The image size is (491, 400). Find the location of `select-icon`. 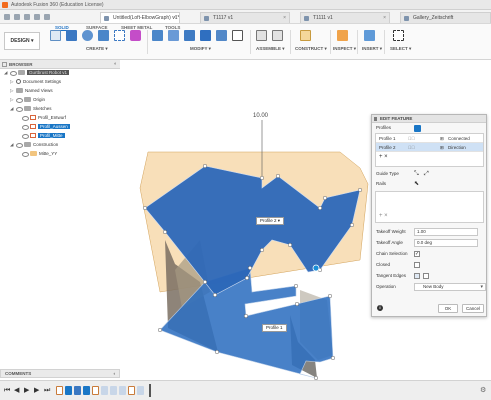

select-icon is located at coordinates (398, 35).